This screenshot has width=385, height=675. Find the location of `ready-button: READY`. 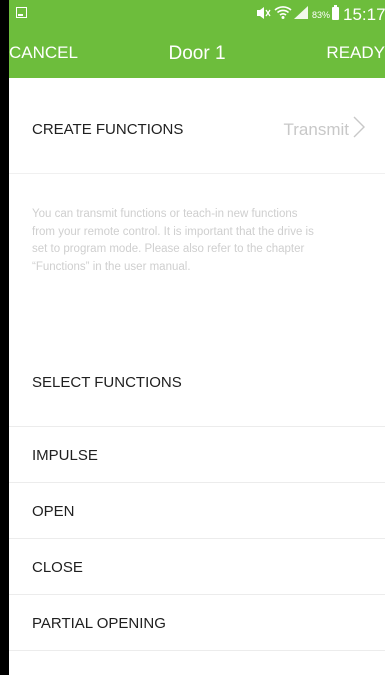

ready-button: READY is located at coordinates (355, 53).